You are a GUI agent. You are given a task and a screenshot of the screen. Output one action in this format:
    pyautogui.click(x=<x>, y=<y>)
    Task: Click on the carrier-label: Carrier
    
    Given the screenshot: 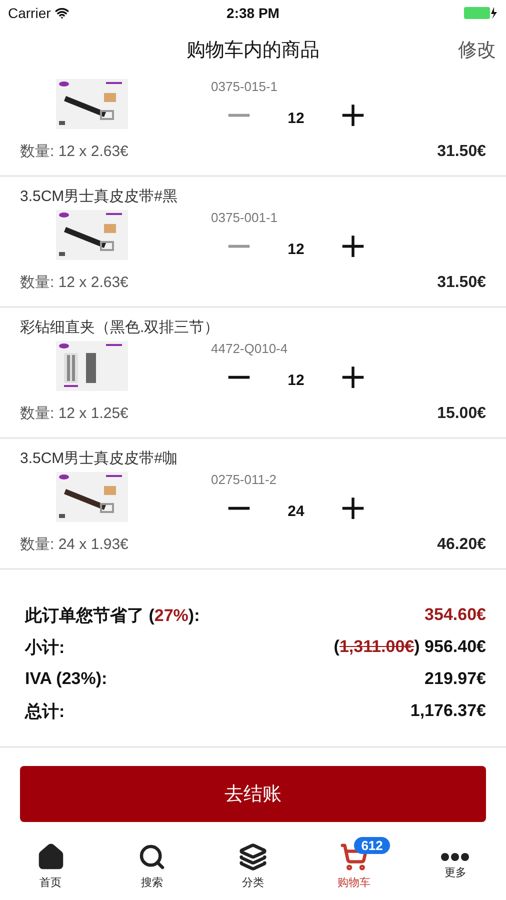 What is the action you would take?
    pyautogui.click(x=29, y=12)
    